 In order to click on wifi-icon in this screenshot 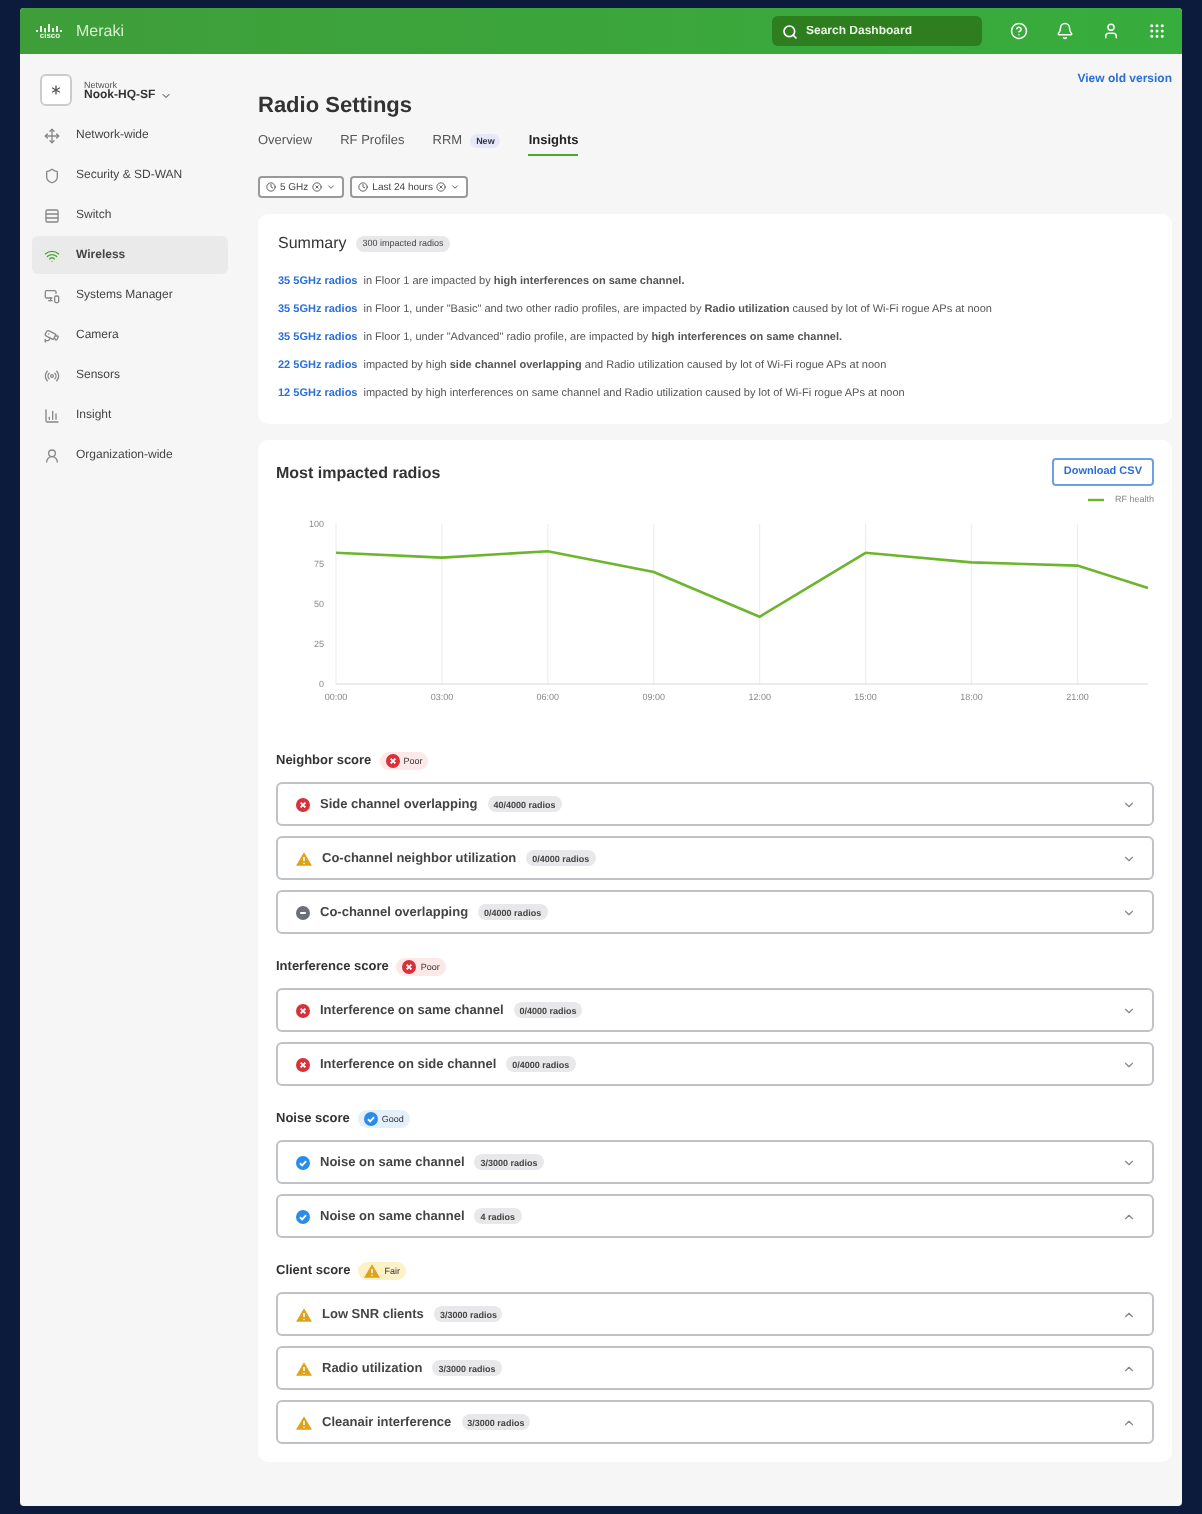, I will do `click(52, 255)`.